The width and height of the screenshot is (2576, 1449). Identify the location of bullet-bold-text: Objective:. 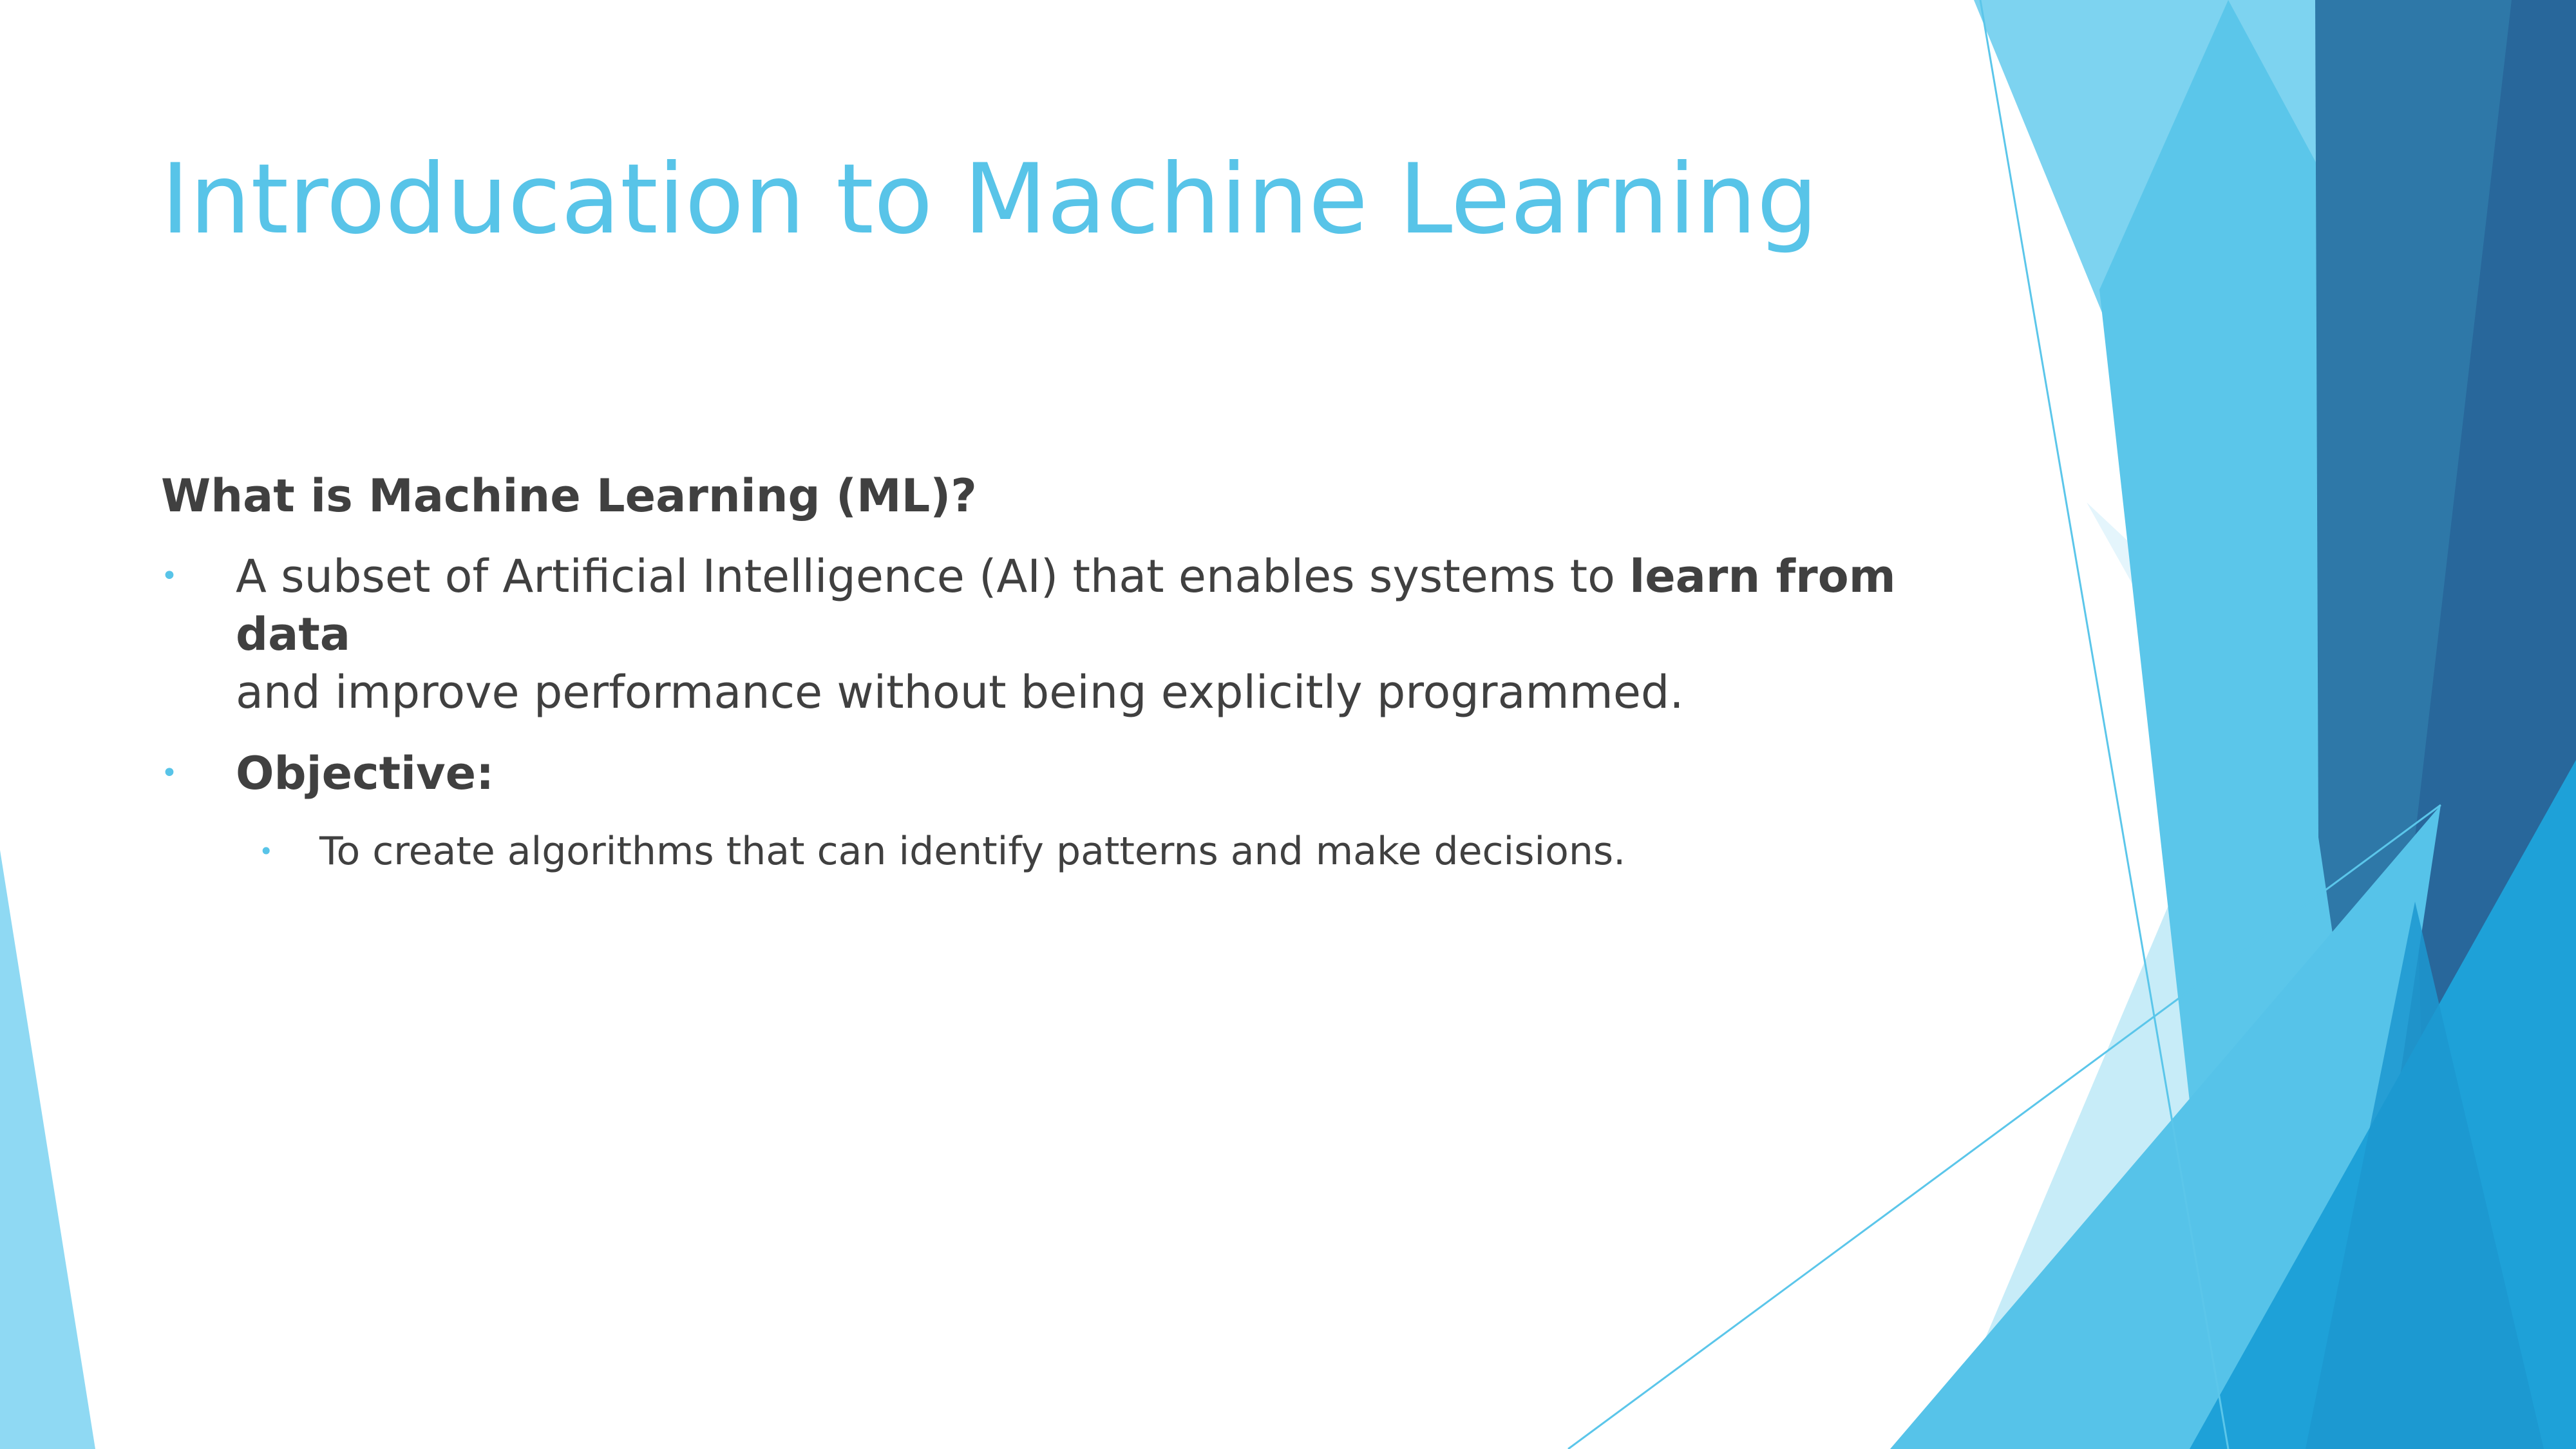
(366, 774).